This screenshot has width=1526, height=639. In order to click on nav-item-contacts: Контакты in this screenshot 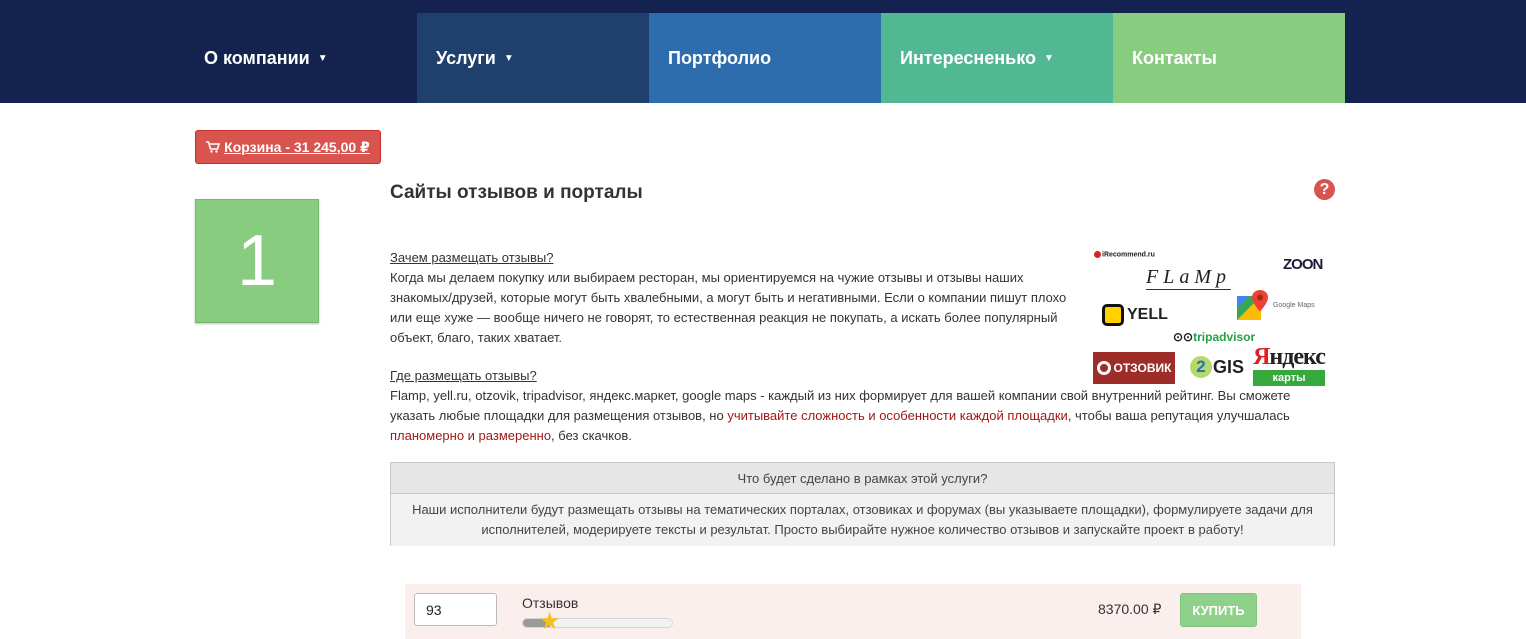, I will do `click(1229, 58)`.